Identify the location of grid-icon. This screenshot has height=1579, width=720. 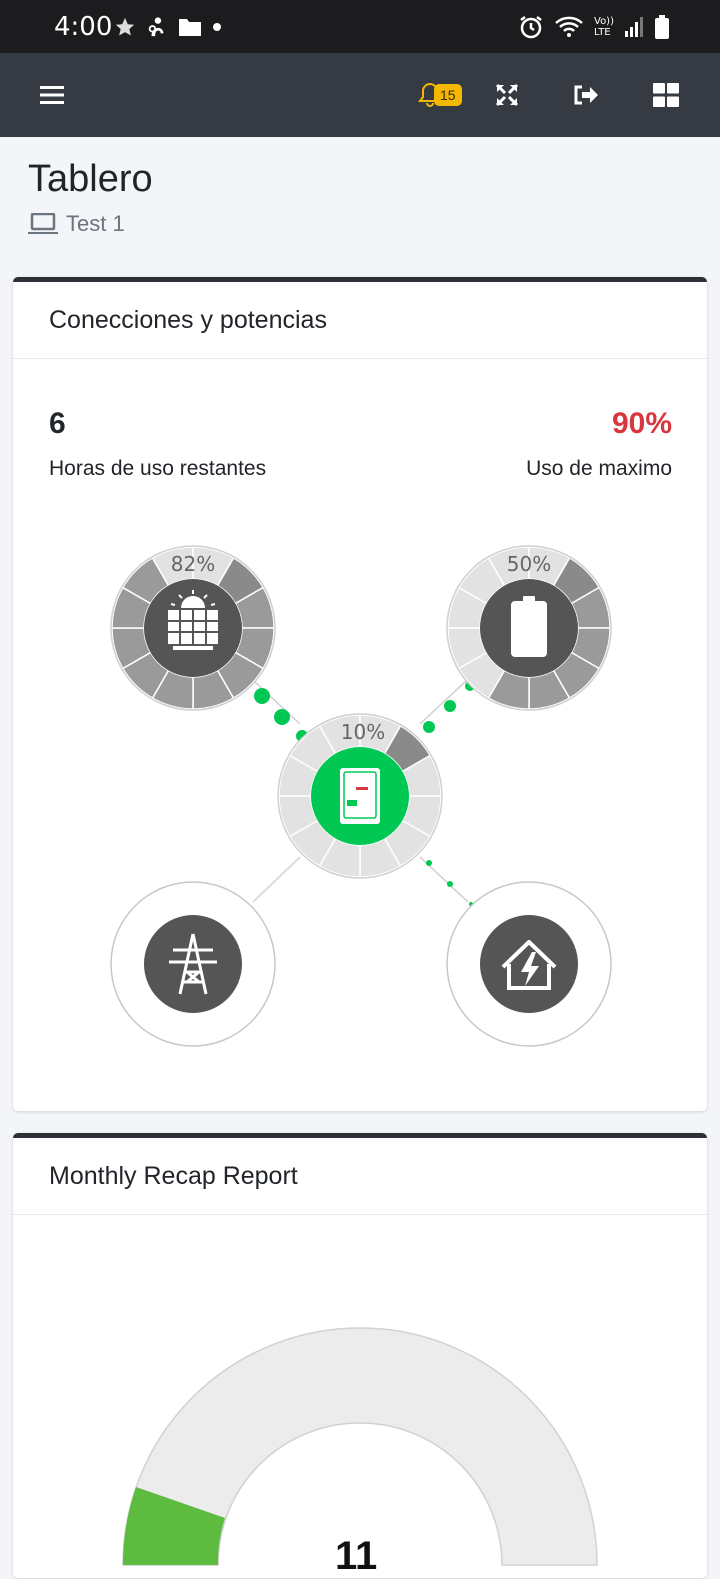
(666, 95).